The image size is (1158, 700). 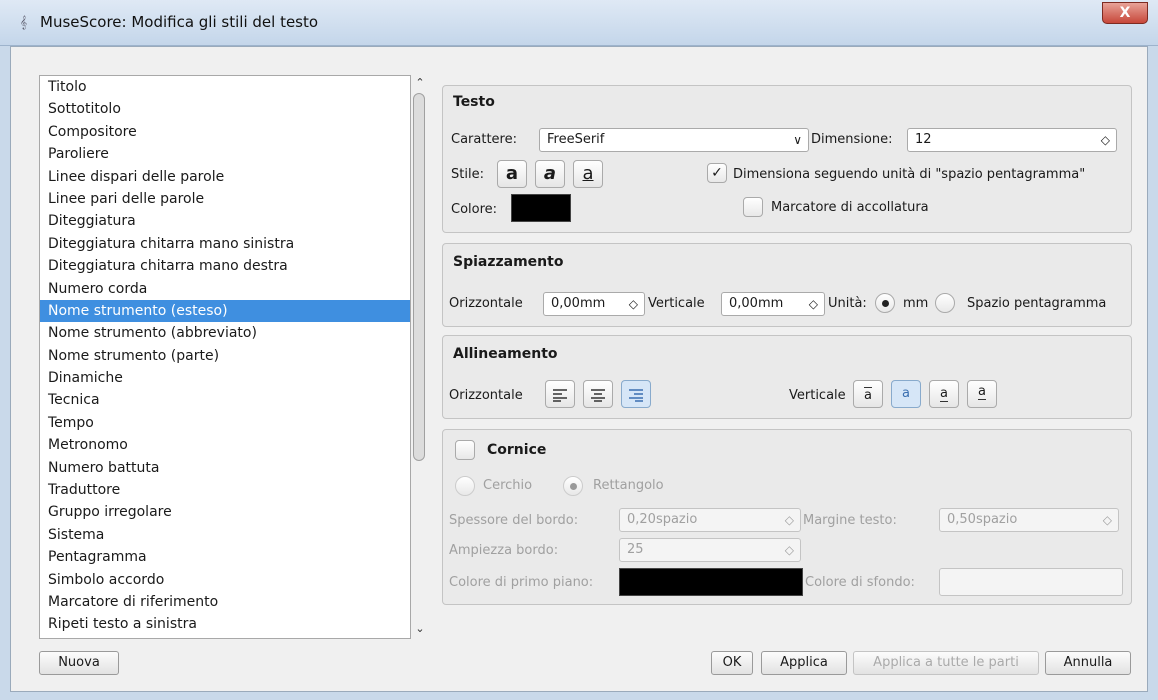 I want to click on size-label: Dimensione:, so click(x=852, y=139).